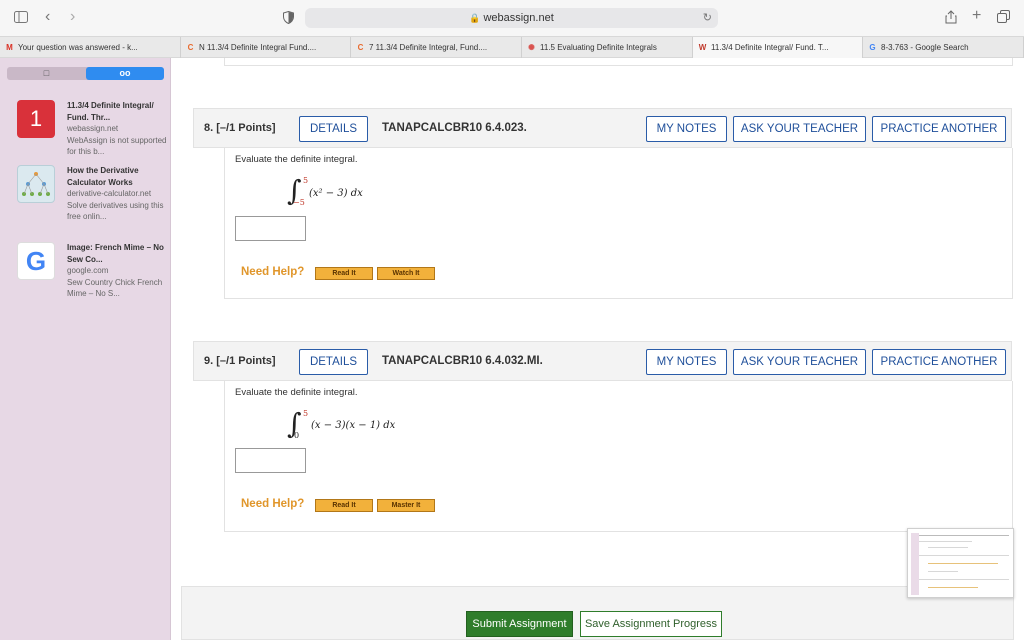  Describe the element at coordinates (103, 176) in the screenshot. I see `sidebar-item-title: How the Derivative Calculator Works` at that location.